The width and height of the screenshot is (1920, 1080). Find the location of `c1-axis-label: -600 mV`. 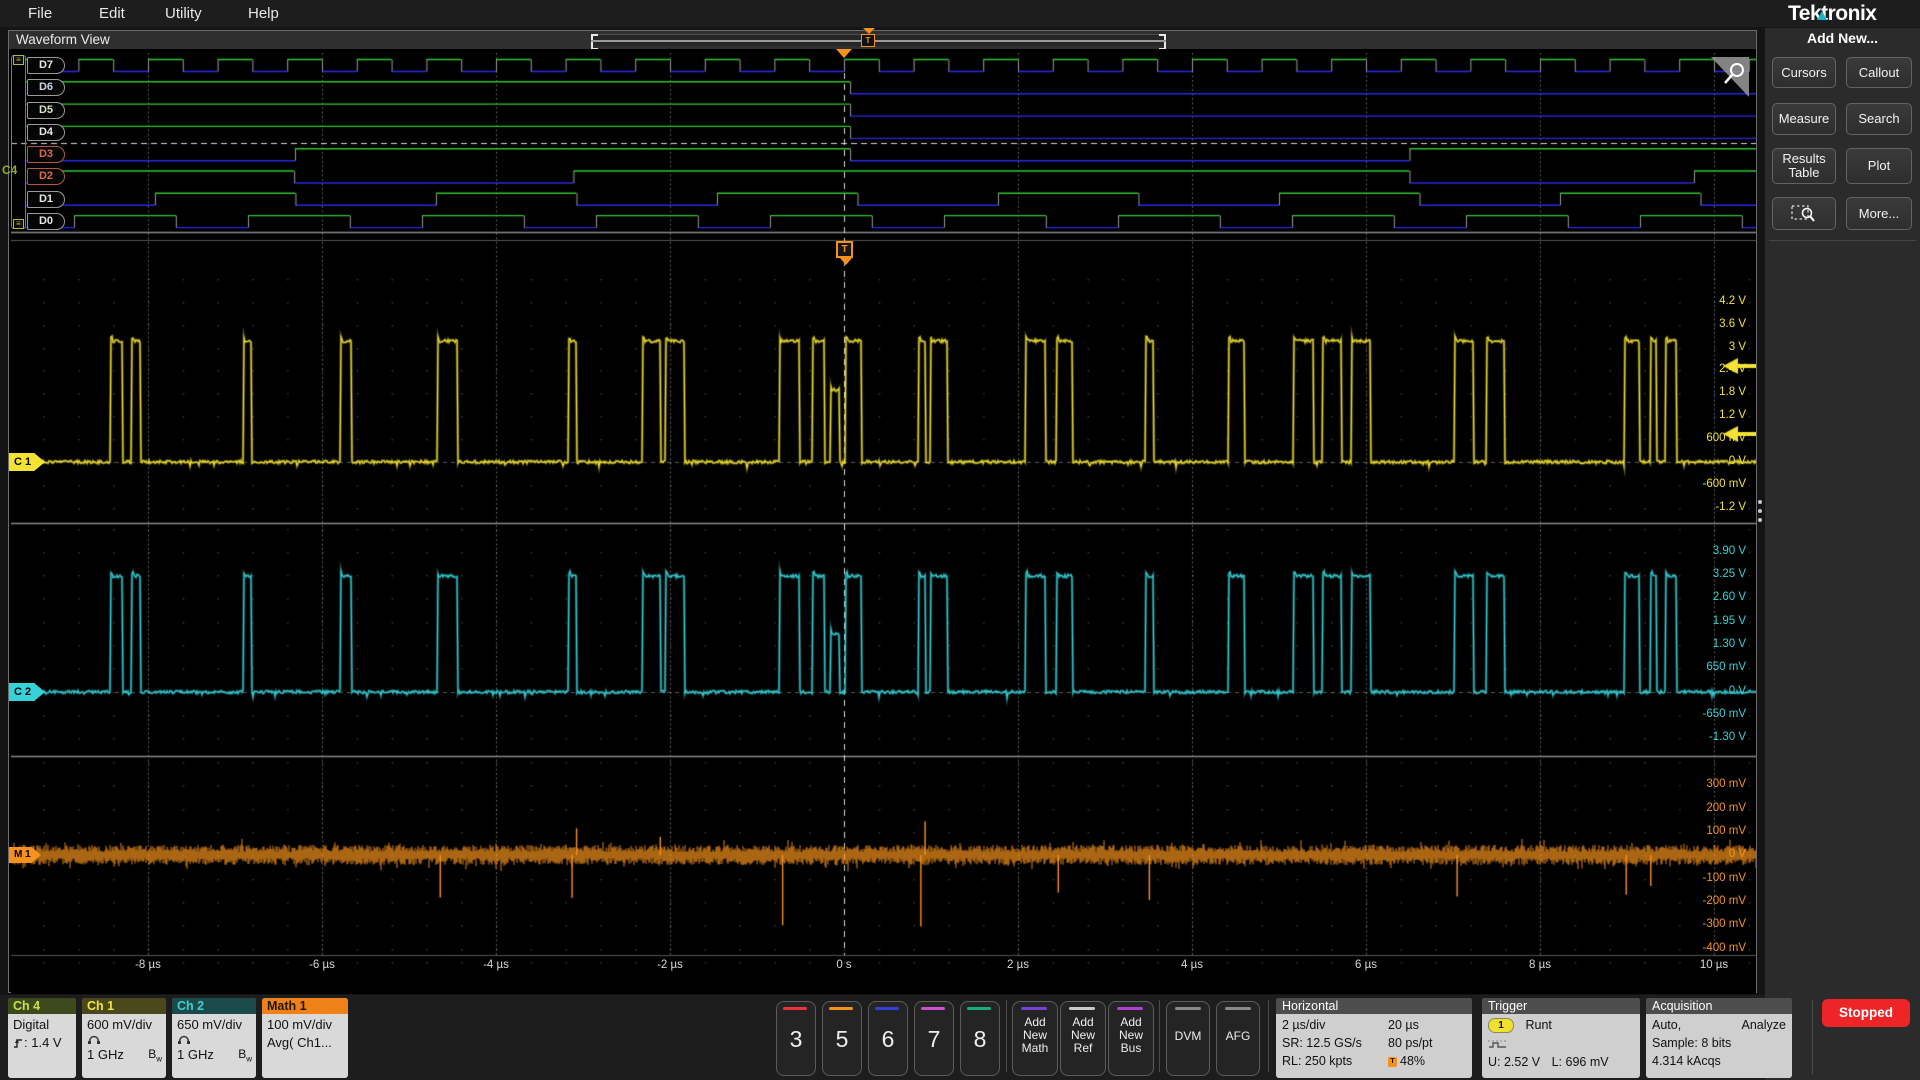

c1-axis-label: -600 mV is located at coordinates (1724, 484).